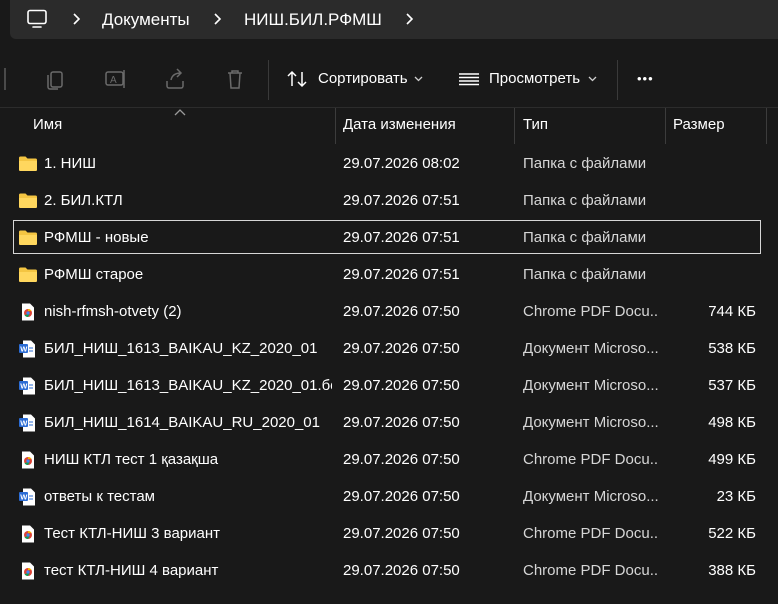  What do you see at coordinates (131, 570) in the screenshot?
I see `file-name: тест КТЛ-НИШ 4 вариант` at bounding box center [131, 570].